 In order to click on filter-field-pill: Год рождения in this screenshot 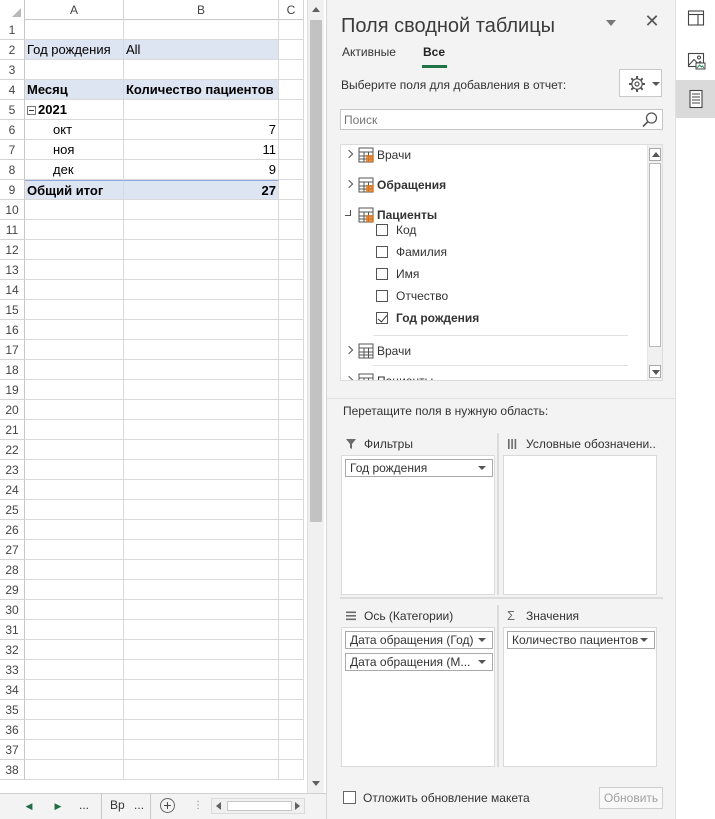, I will do `click(419, 468)`.